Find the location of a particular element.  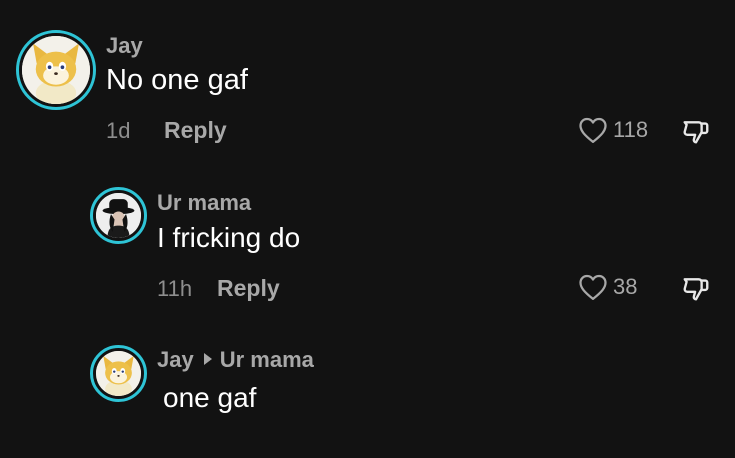

avatar-image is located at coordinates (118, 373).